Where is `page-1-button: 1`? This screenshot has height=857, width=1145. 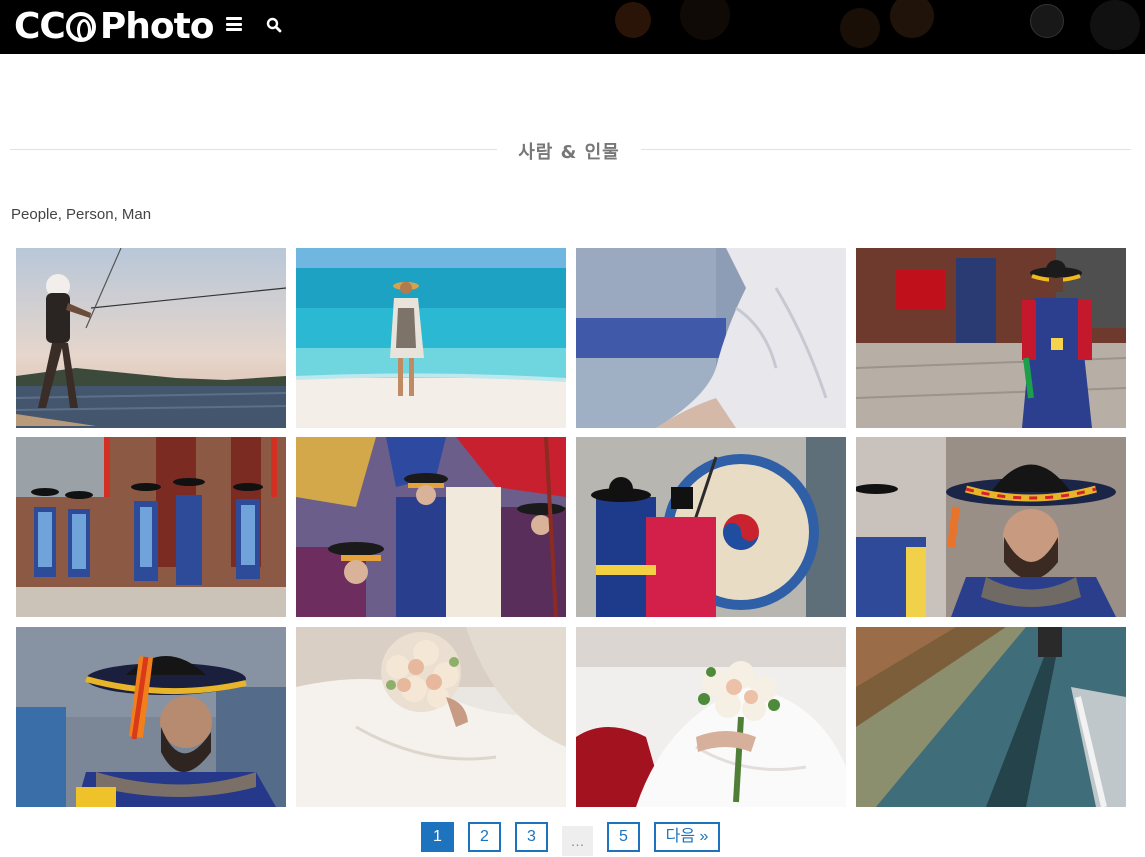 page-1-button: 1 is located at coordinates (437, 837).